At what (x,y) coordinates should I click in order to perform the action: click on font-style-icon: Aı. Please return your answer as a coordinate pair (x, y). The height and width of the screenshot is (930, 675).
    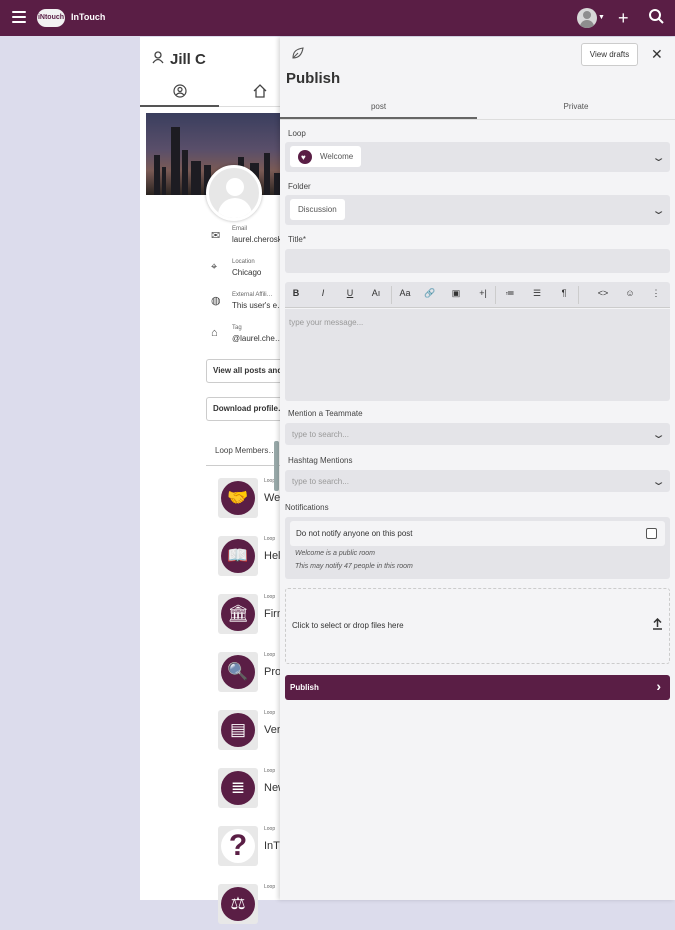
    Looking at the image, I should click on (376, 293).